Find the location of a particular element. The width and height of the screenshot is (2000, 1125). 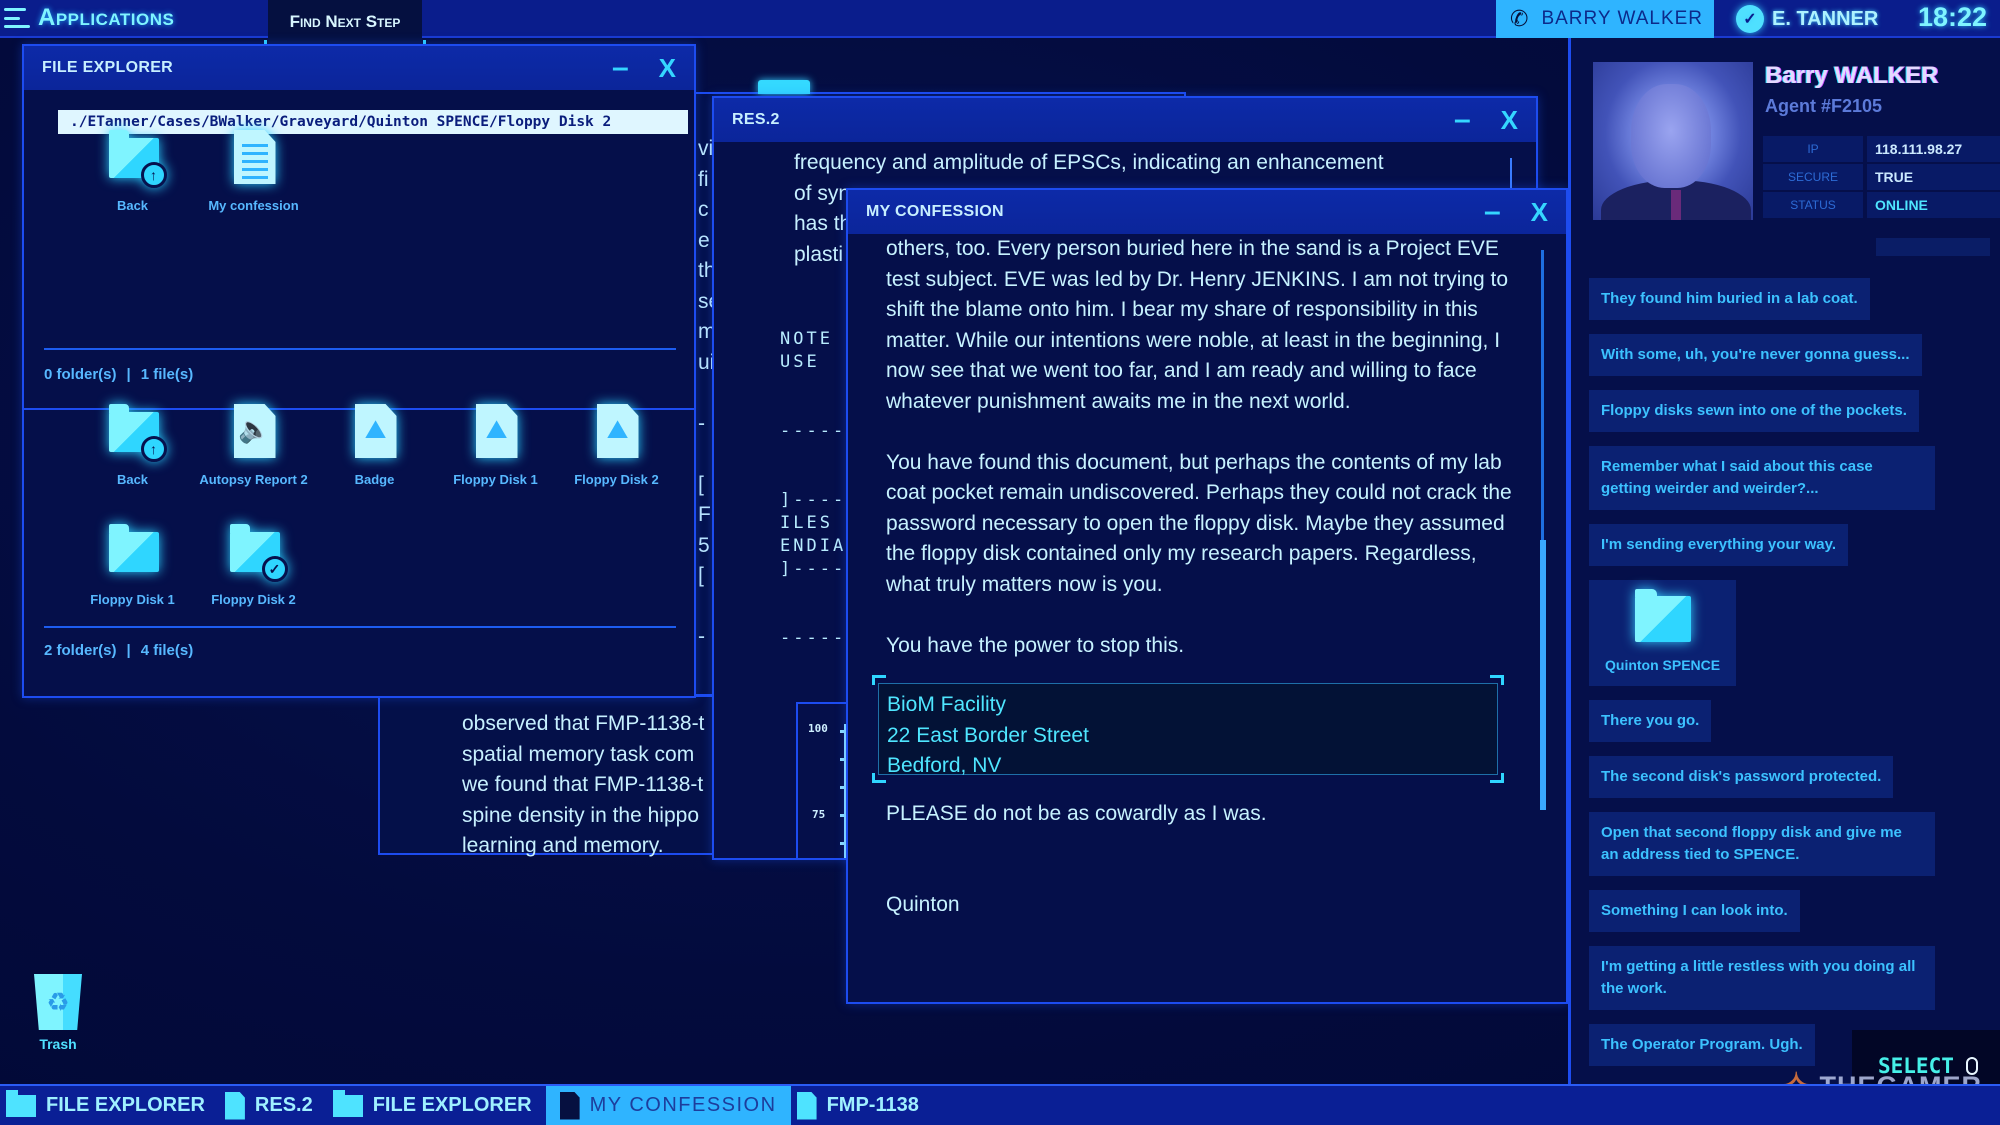

closing-line: PLEASE do not be as cowardly as I was. is located at coordinates (1076, 813).